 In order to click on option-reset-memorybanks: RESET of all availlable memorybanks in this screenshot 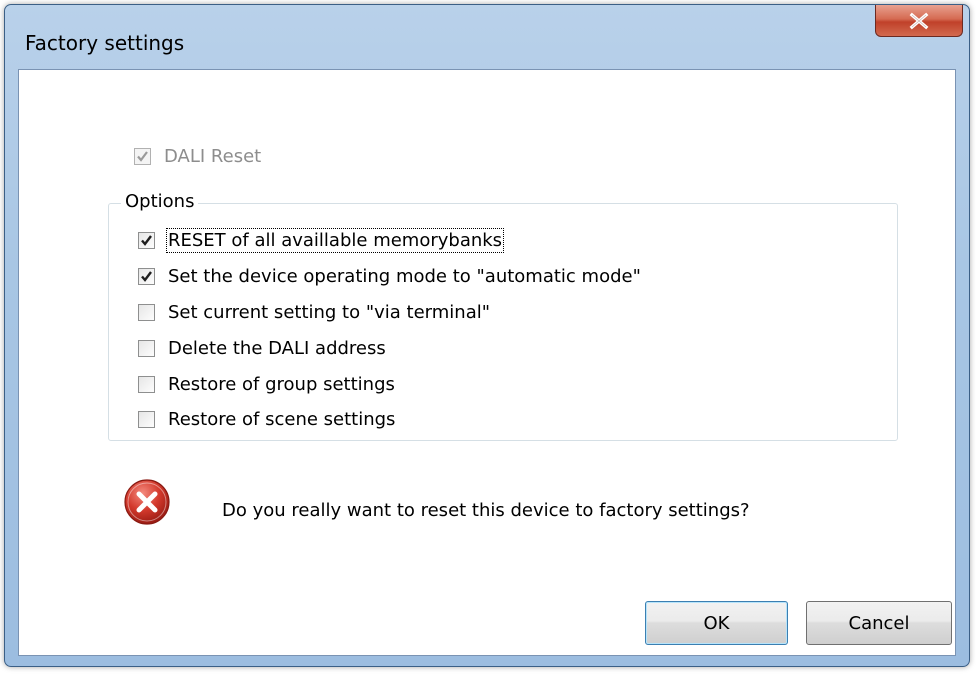, I will do `click(321, 240)`.